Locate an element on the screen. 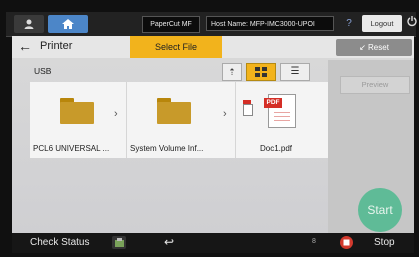 The image size is (419, 257). header-row: ← Printer Select File ↙ Reset is located at coordinates (213, 47).